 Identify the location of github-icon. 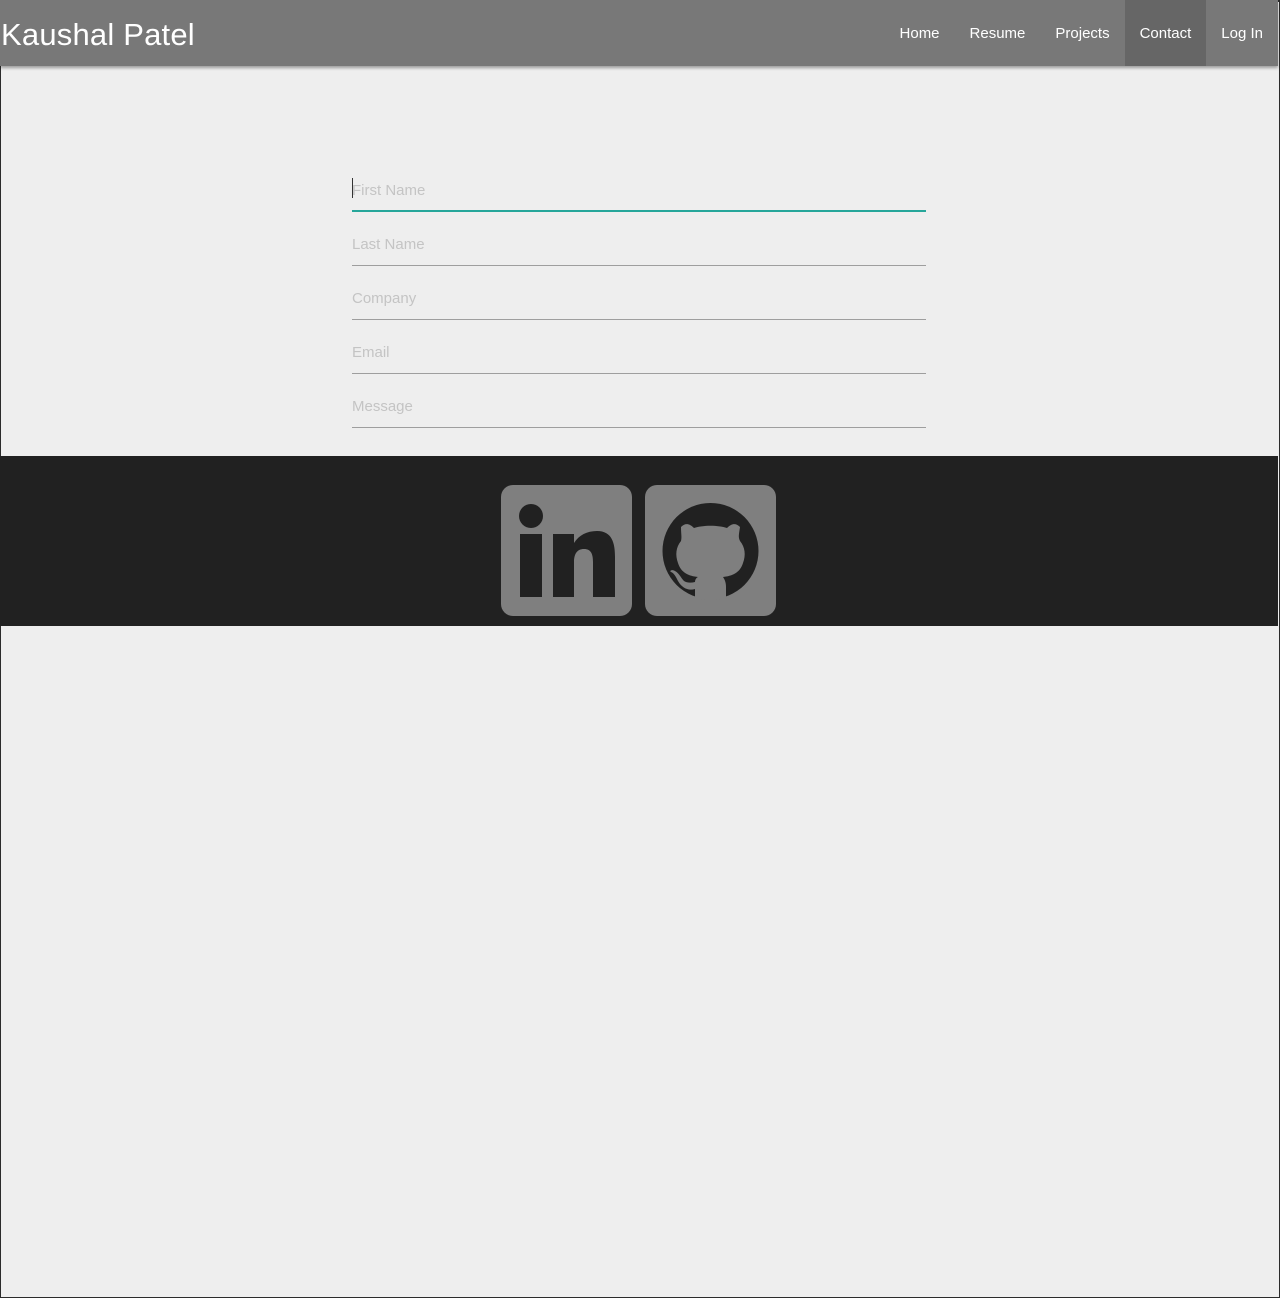
(710, 551).